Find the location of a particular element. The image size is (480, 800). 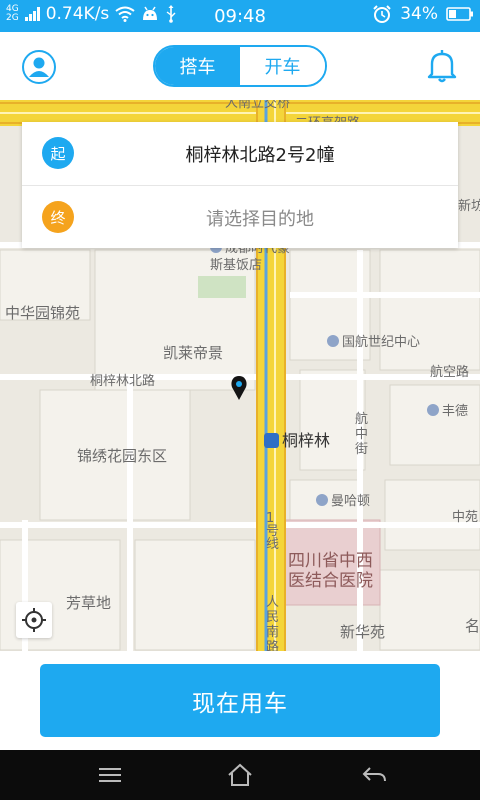

alarm-icon is located at coordinates (382, 14).